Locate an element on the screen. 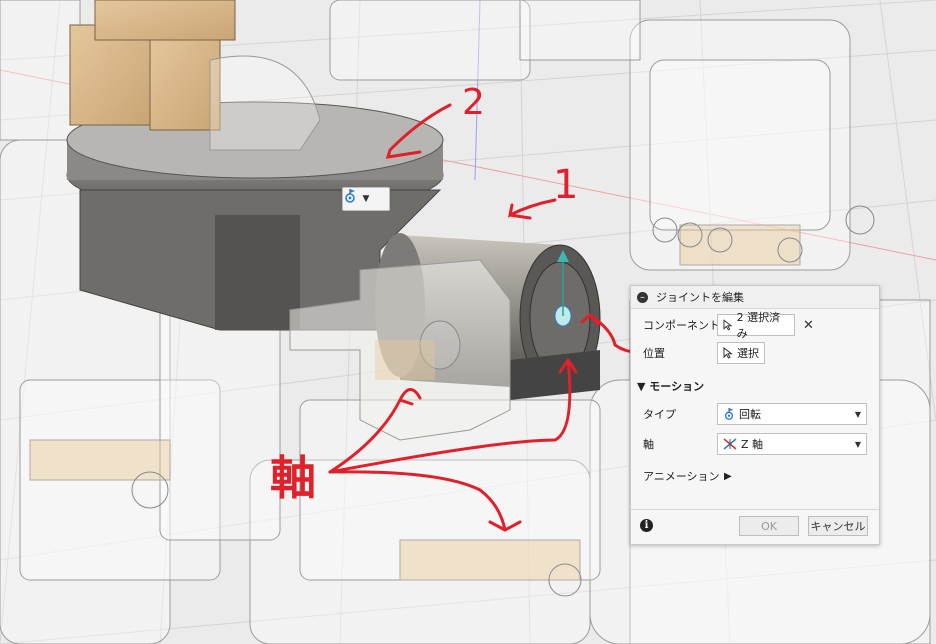  position-row: 位置 選択 is located at coordinates (755, 353).